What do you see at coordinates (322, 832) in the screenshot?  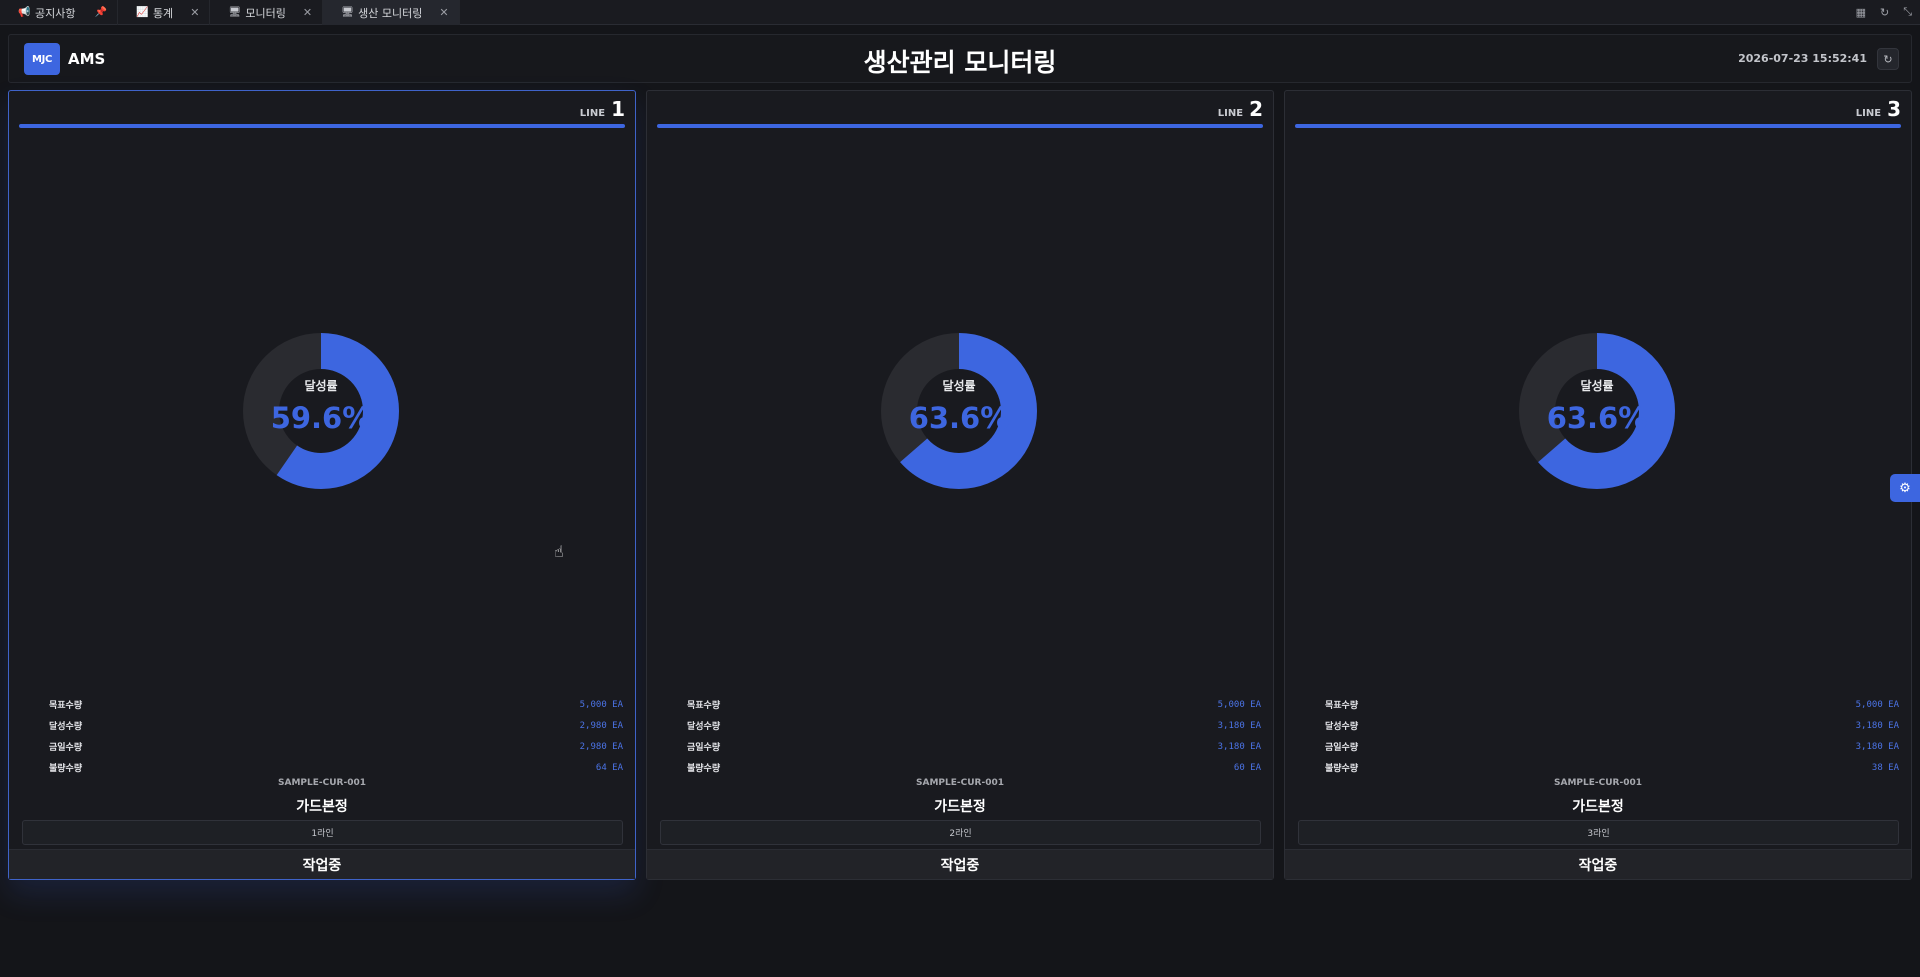 I see `line-name-box: 1라인` at bounding box center [322, 832].